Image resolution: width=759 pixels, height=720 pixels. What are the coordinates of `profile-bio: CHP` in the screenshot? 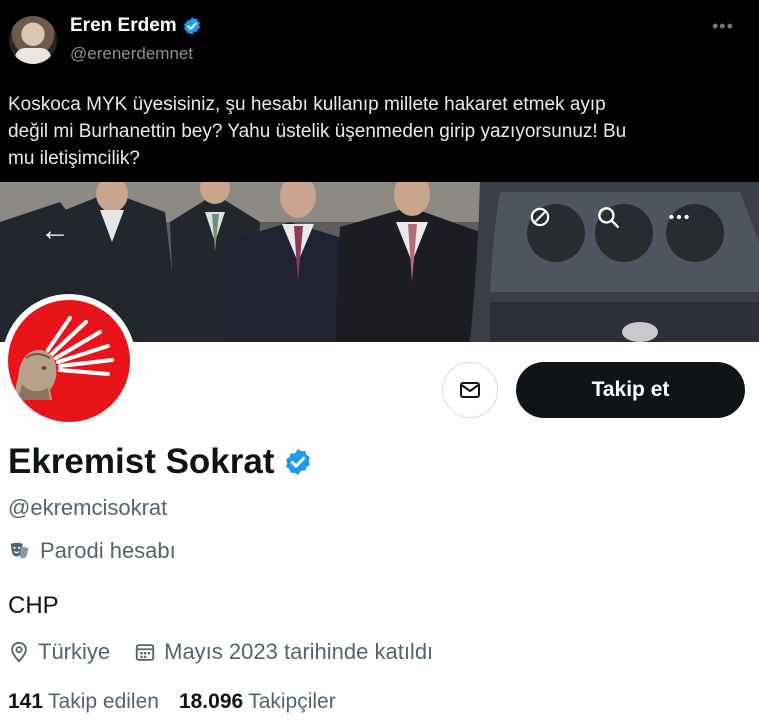 It's located at (33, 605).